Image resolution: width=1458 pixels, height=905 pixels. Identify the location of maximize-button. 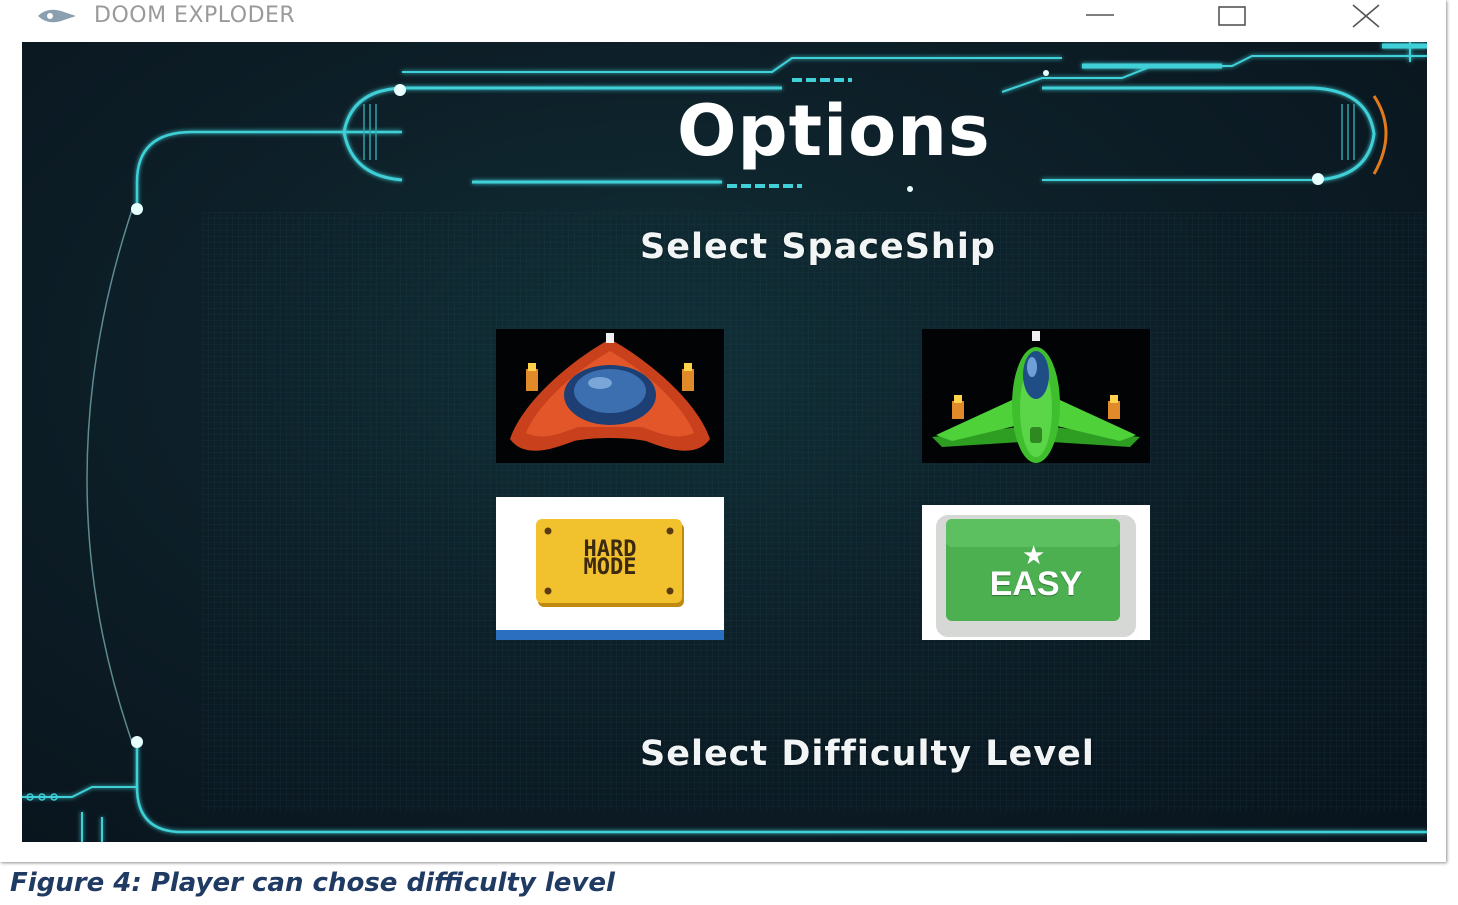
(1232, 17).